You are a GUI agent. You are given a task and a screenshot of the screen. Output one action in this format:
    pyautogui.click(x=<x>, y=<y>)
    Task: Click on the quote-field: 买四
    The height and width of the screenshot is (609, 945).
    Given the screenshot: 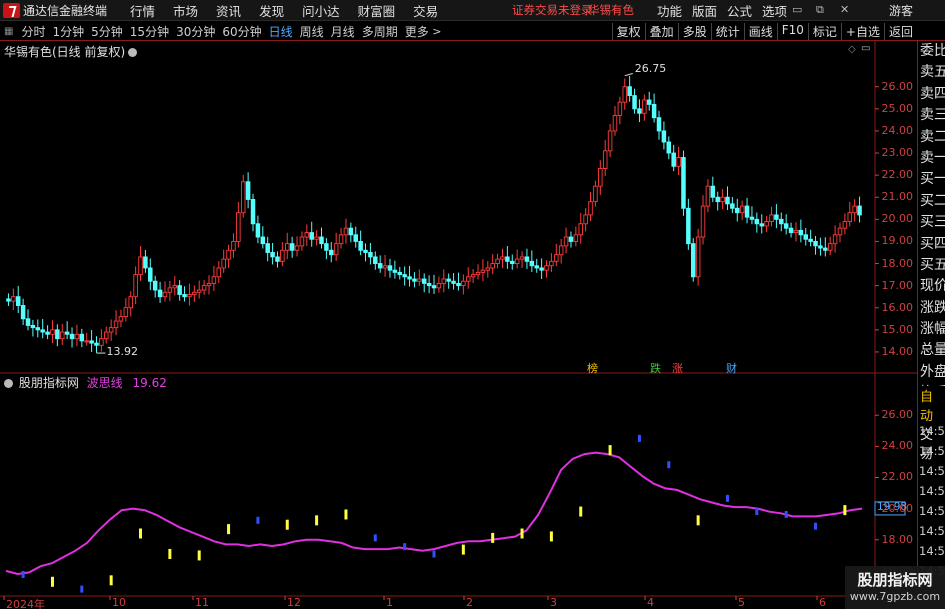 What is the action you would take?
    pyautogui.click(x=931, y=244)
    